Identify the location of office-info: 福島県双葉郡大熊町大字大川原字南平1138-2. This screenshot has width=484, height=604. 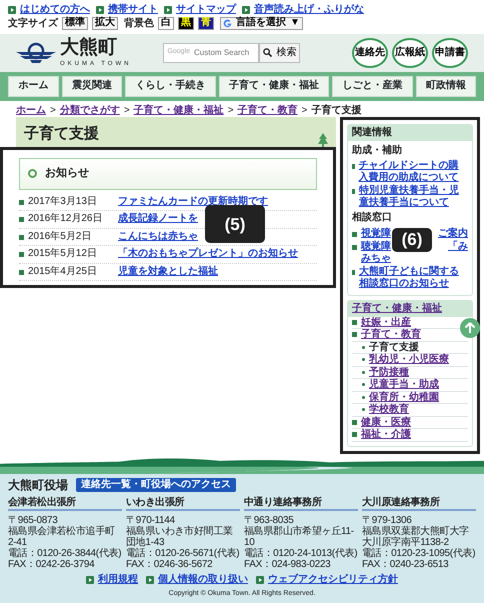
(416, 537).